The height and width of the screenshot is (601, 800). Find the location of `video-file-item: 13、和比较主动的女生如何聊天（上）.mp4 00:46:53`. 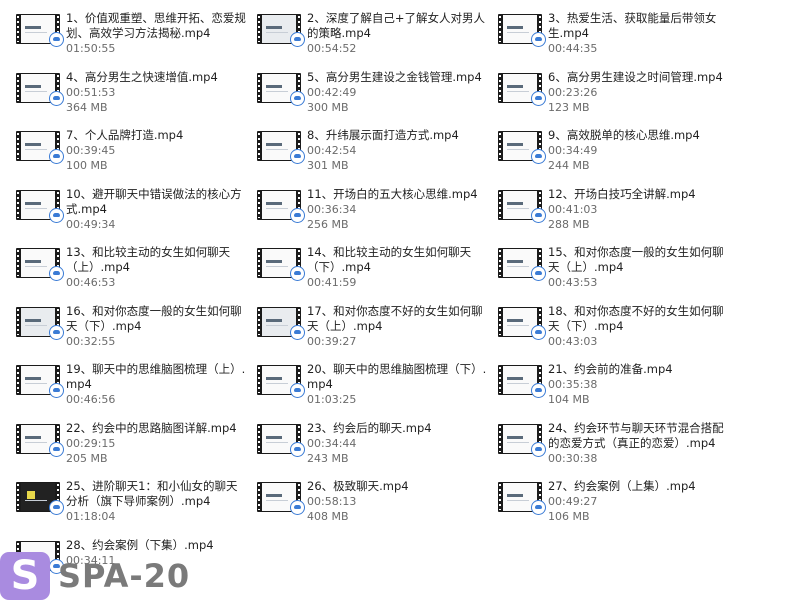

video-file-item: 13、和比较主动的女生如何聊天（上）.mp4 00:46:53 is located at coordinates (136, 271).